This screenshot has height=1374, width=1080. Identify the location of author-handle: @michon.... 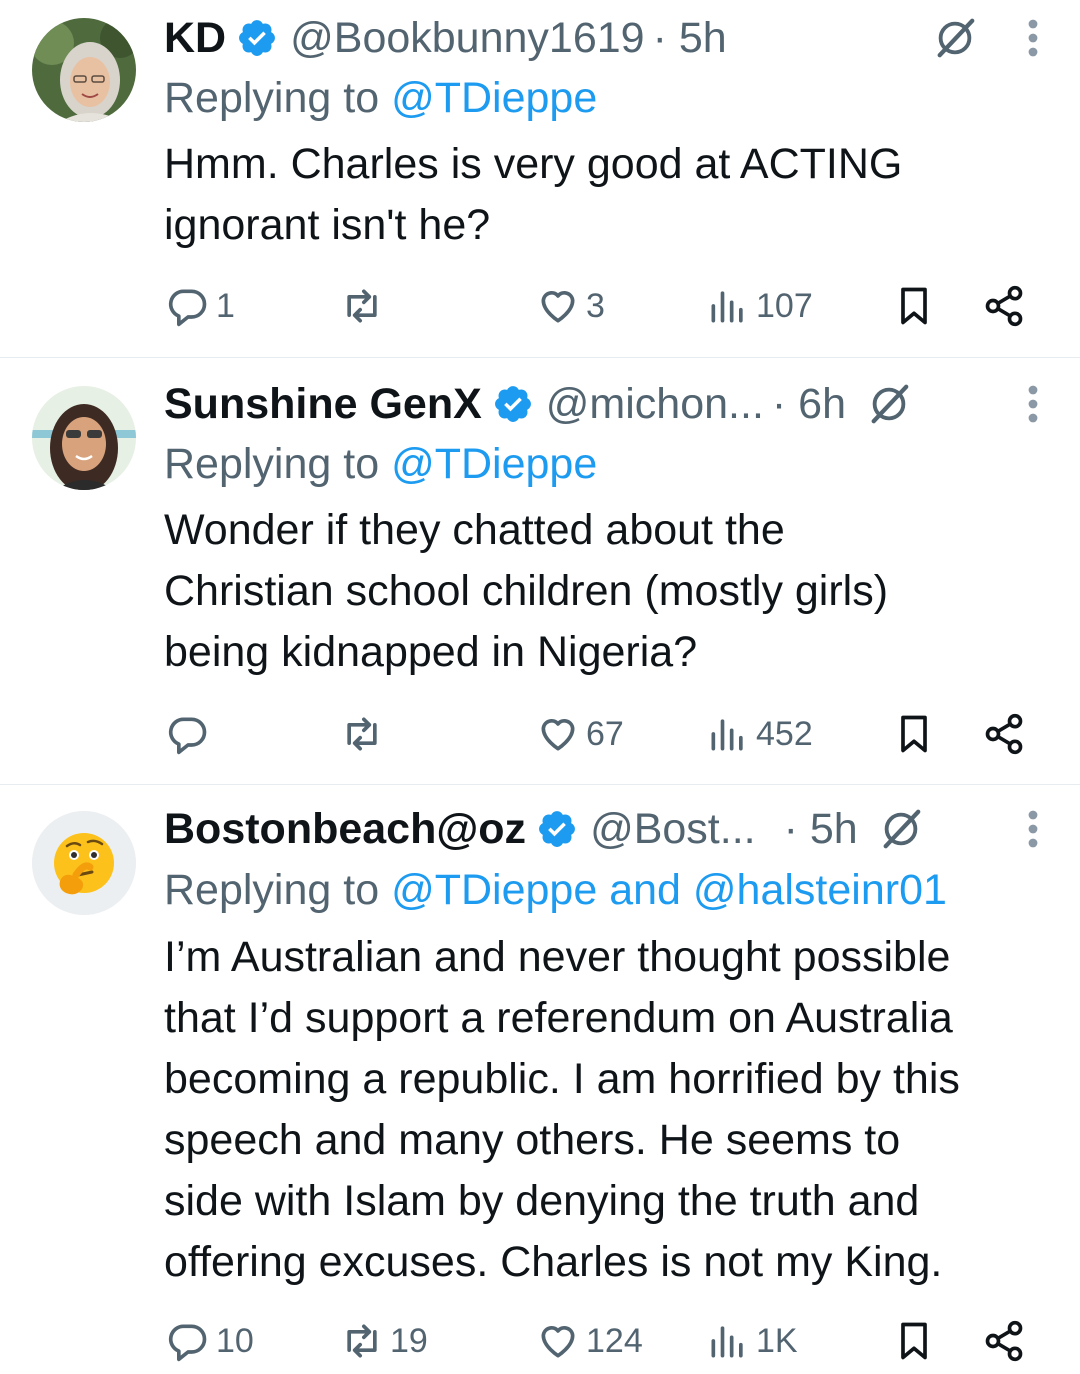
(655, 404).